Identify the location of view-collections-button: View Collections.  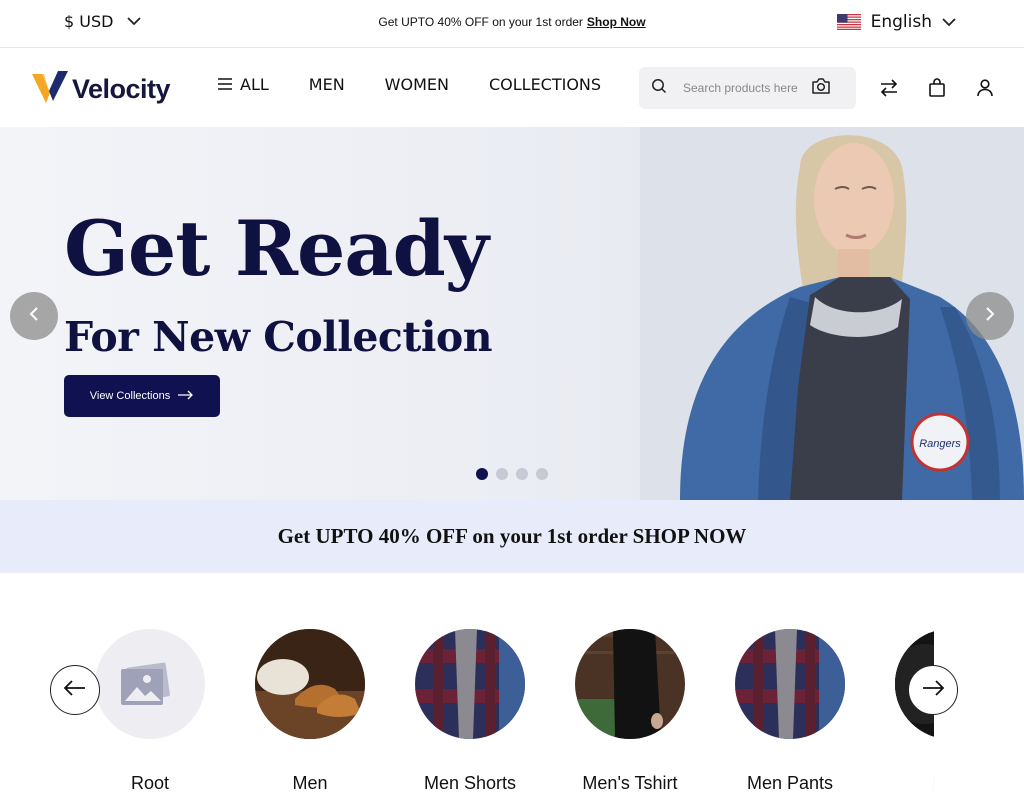
(142, 396).